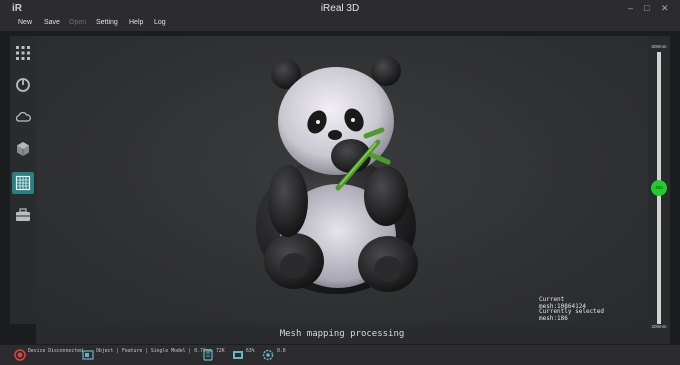 The image size is (680, 365). Describe the element at coordinates (250, 351) in the screenshot. I see `frame-rate-text: 63%` at that location.